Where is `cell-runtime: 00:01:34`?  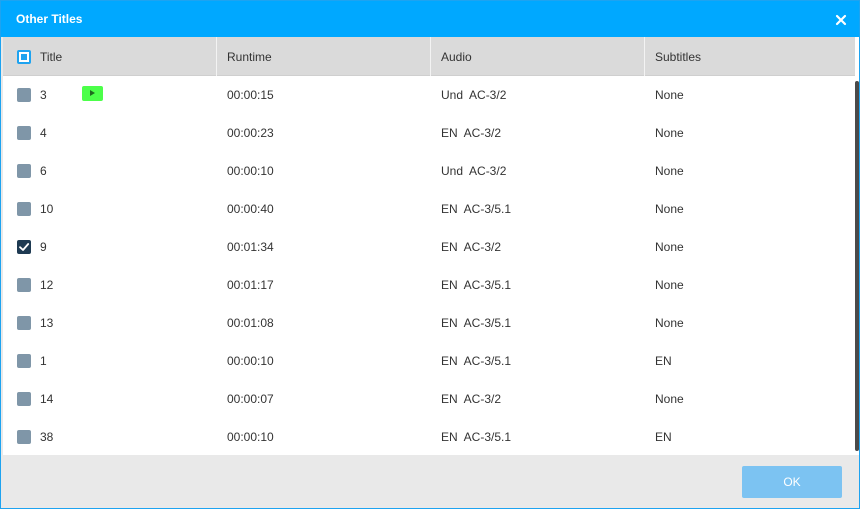
cell-runtime: 00:01:34 is located at coordinates (250, 247).